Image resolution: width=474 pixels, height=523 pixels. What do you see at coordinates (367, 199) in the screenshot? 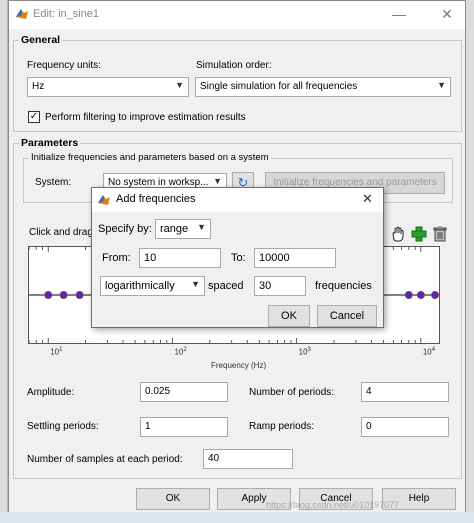
I see `dialog-close-button: ✕` at bounding box center [367, 199].